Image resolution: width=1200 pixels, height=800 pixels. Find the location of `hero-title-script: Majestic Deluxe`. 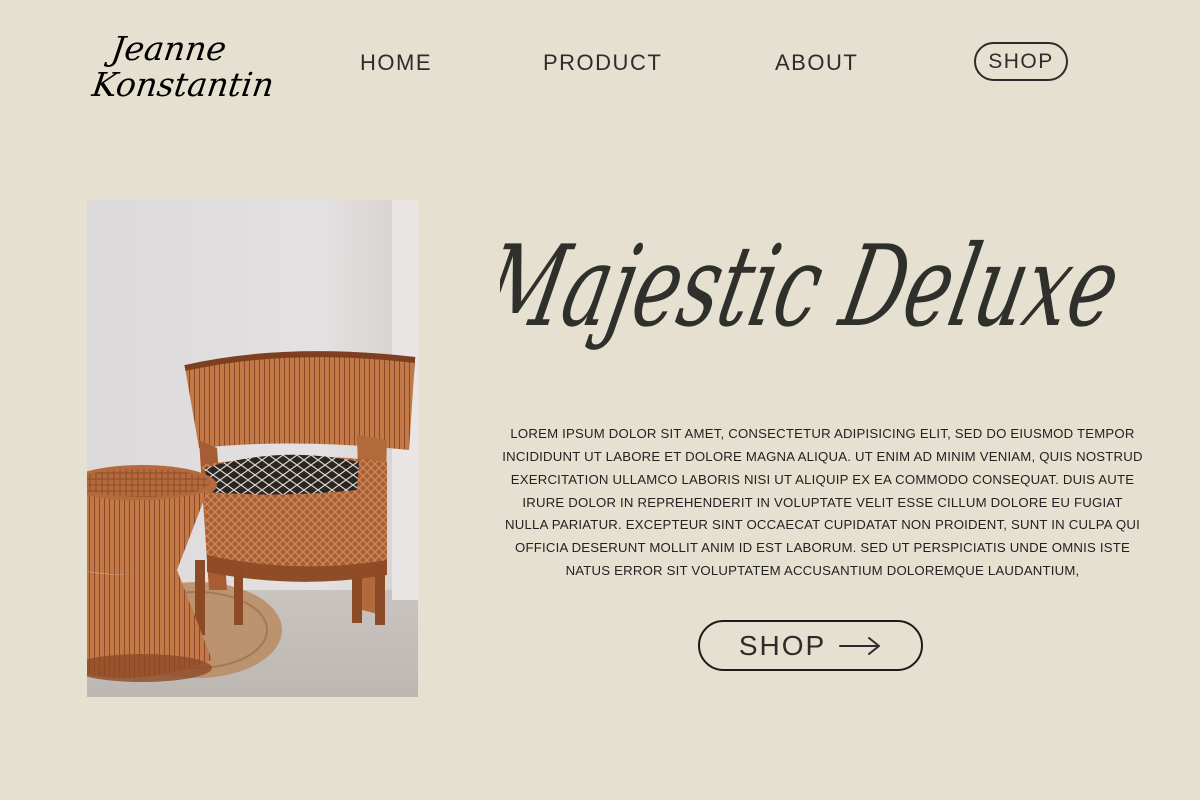

hero-title-script: Majestic Deluxe is located at coordinates (800, 286).